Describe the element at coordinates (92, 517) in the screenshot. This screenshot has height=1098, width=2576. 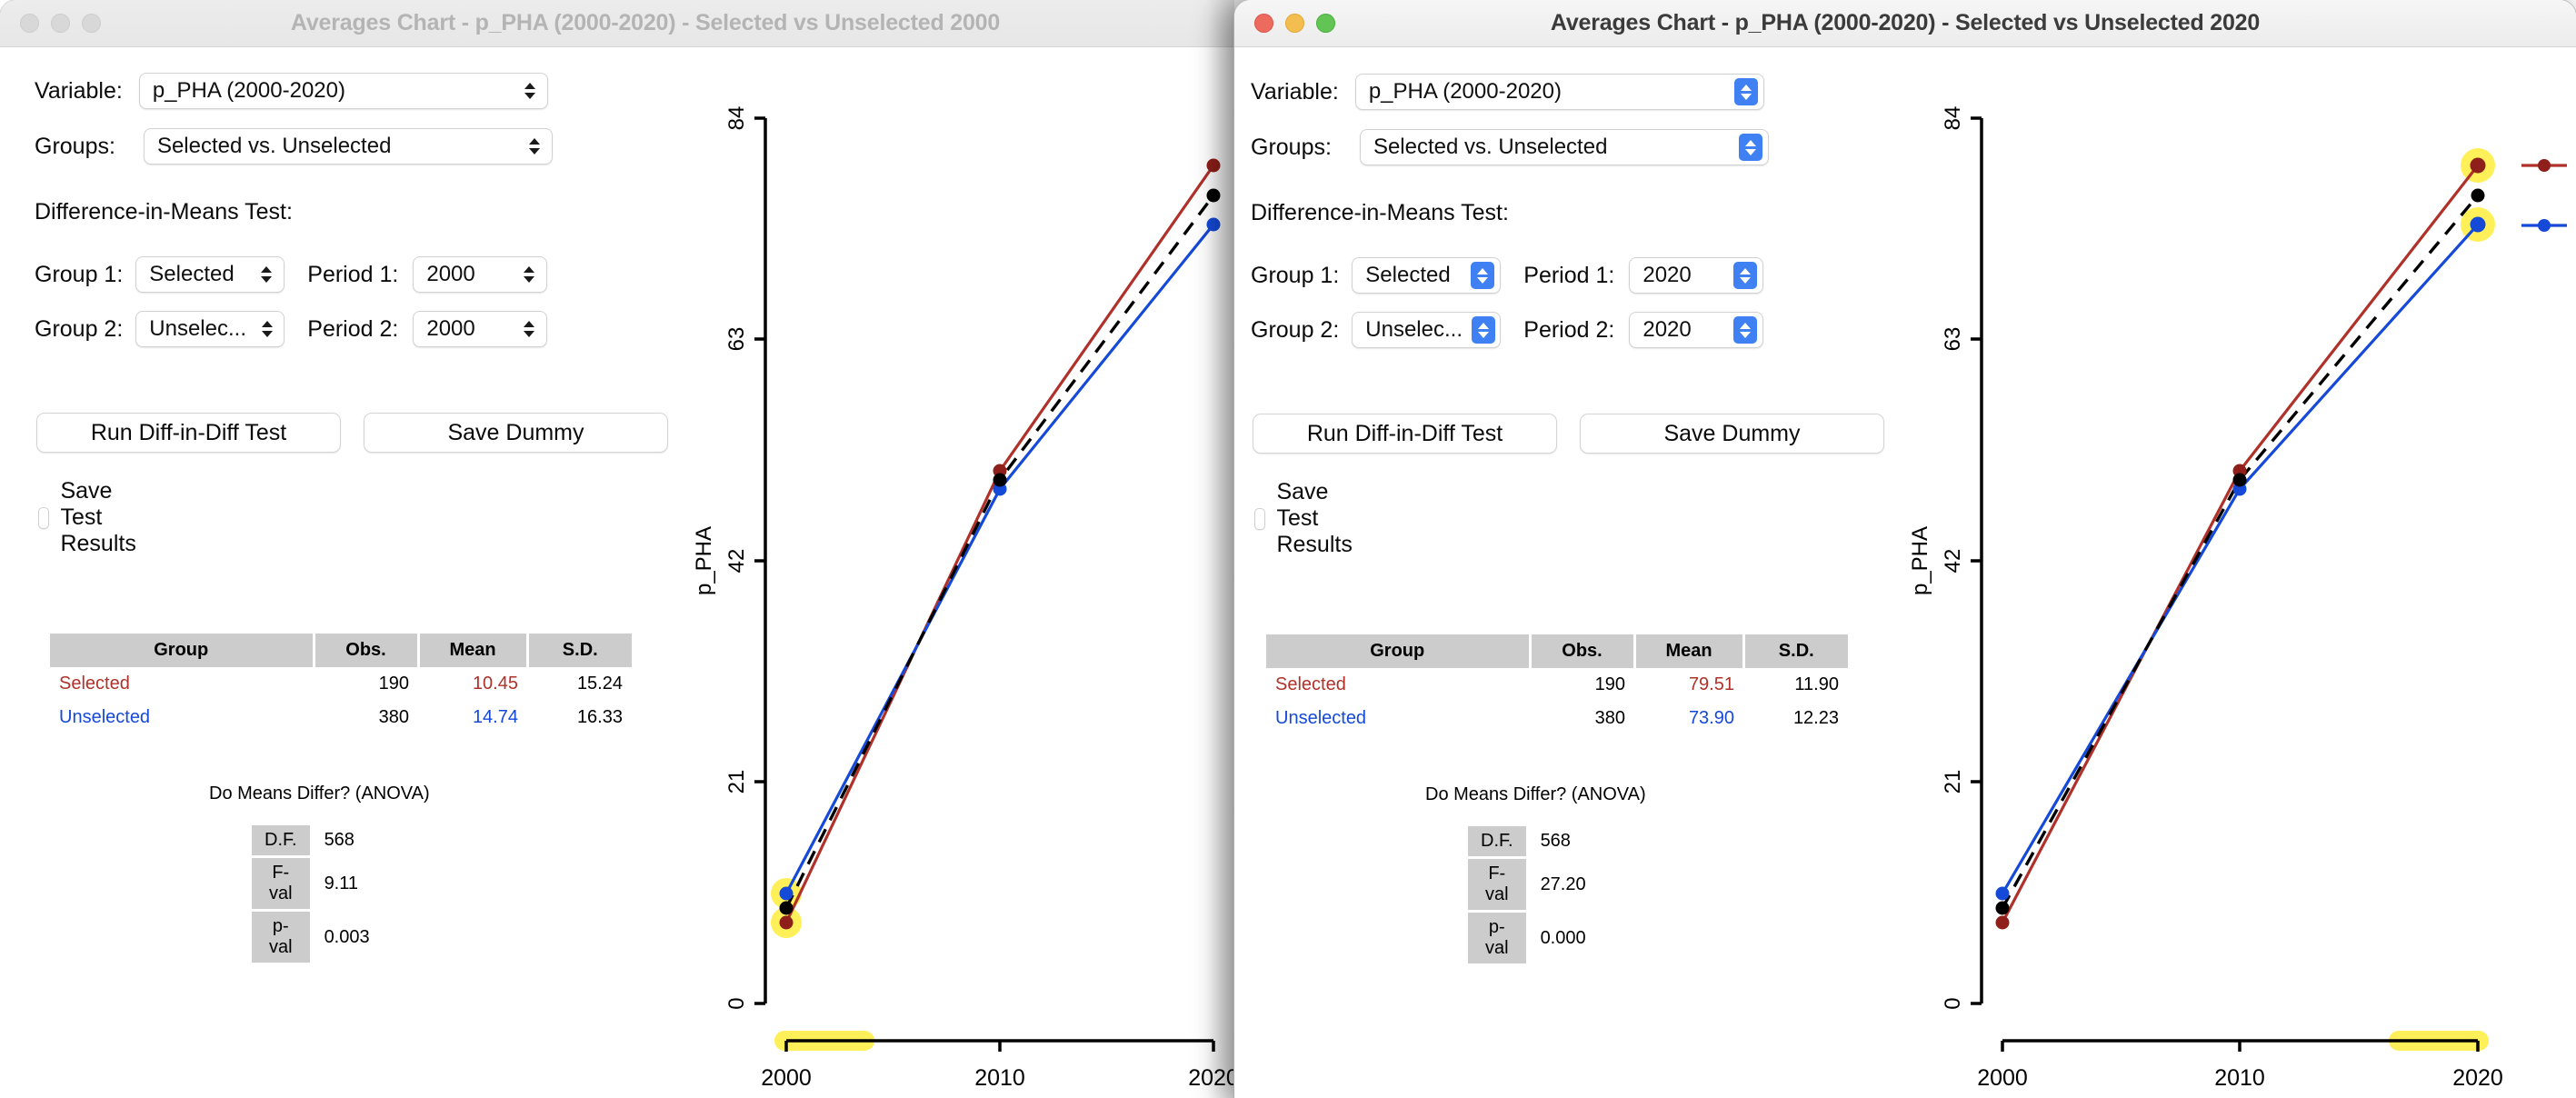
I see `save-test-results-row-left: Save Test Results` at that location.